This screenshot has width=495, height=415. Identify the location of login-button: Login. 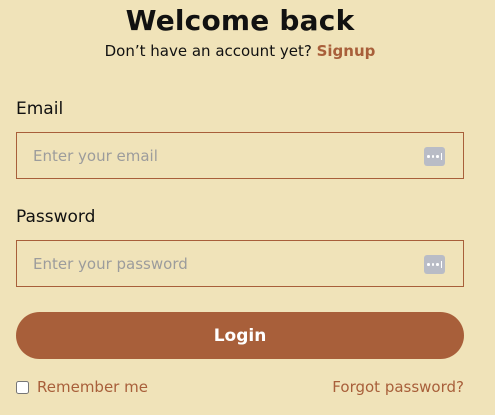
(240, 335).